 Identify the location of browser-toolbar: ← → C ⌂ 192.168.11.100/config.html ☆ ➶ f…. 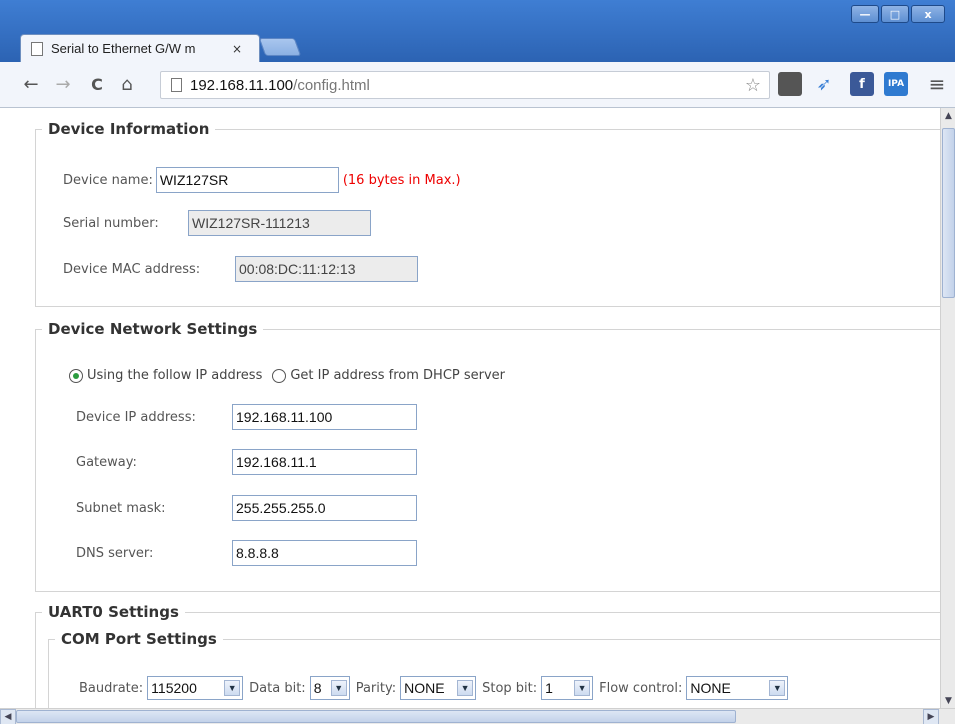
(477, 85).